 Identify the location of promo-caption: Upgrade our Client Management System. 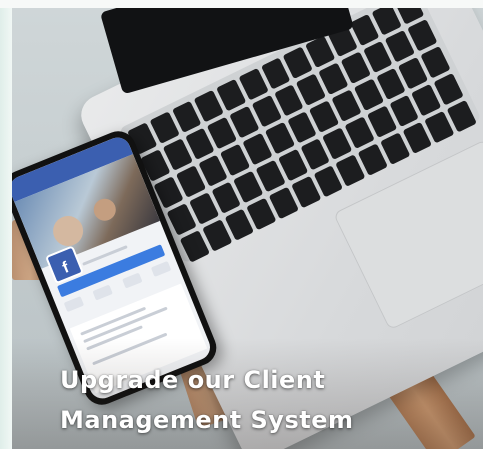
(260, 400).